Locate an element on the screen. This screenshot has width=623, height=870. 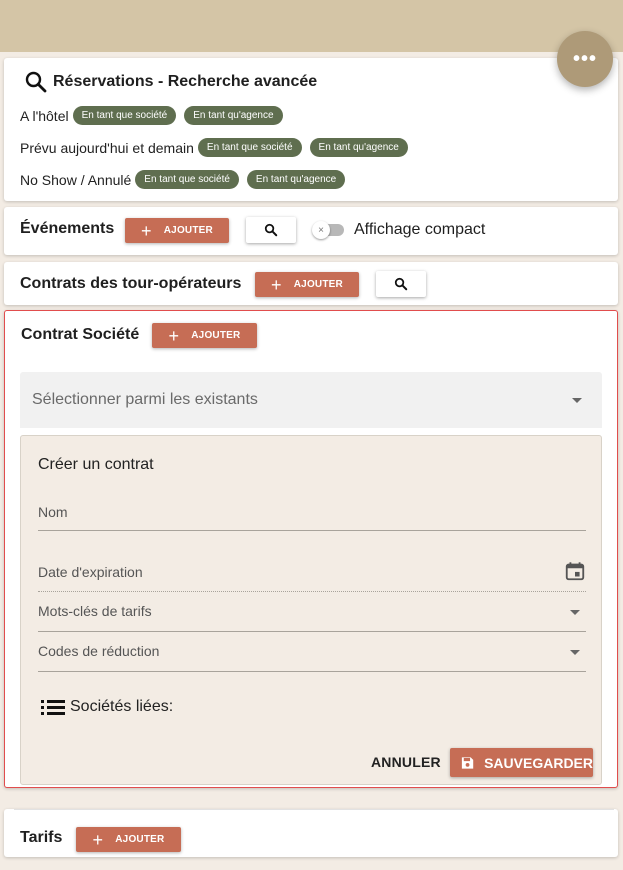
more-icon: ••• is located at coordinates (584, 58).